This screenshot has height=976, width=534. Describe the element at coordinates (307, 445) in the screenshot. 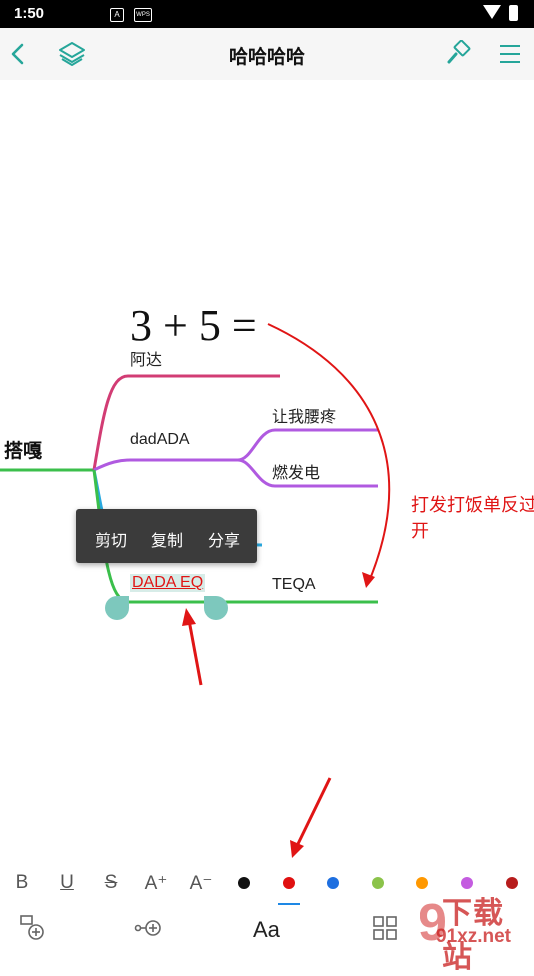

I see `branch-line-sub1` at that location.